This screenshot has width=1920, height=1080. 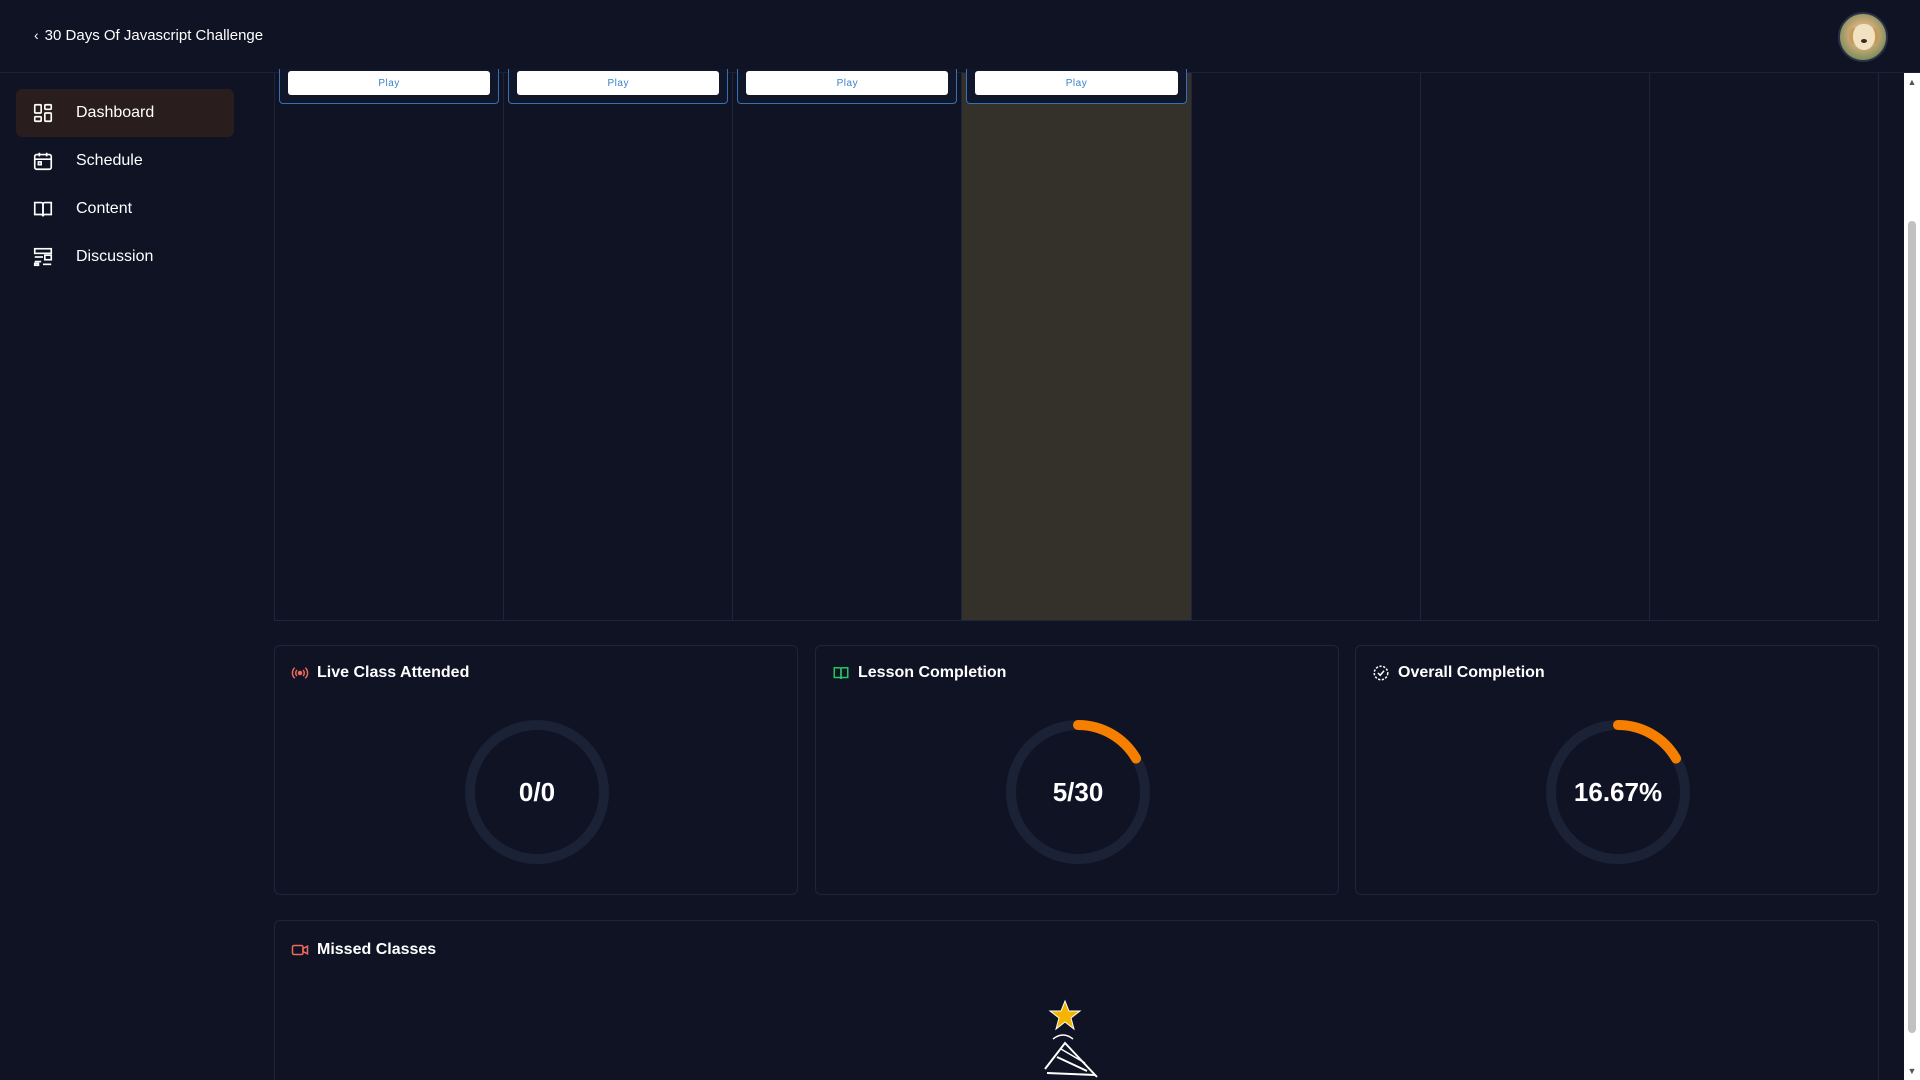 What do you see at coordinates (1912, 82) in the screenshot?
I see `scroll-up-arrow-icon: ▲` at bounding box center [1912, 82].